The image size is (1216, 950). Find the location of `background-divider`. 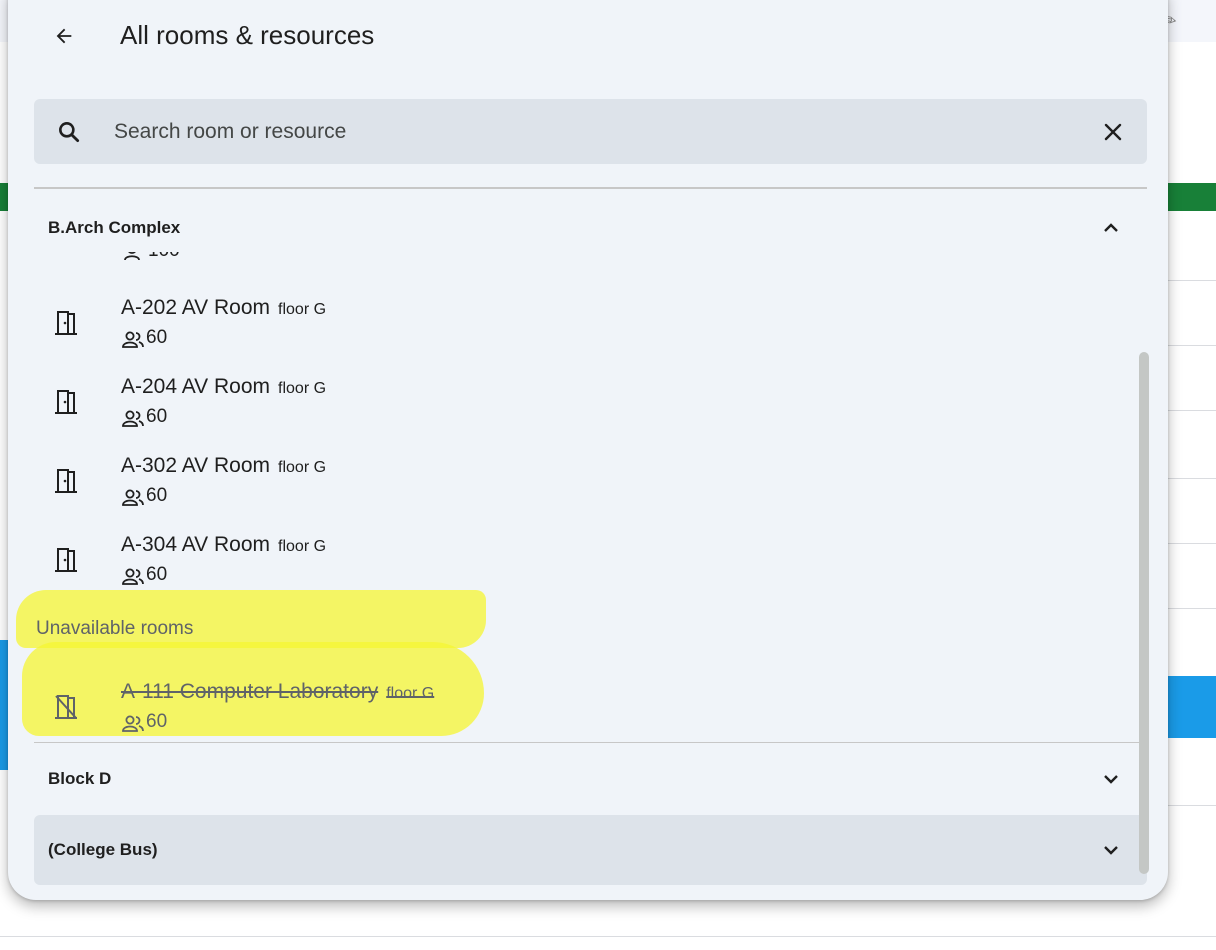

background-divider is located at coordinates (608, 936).